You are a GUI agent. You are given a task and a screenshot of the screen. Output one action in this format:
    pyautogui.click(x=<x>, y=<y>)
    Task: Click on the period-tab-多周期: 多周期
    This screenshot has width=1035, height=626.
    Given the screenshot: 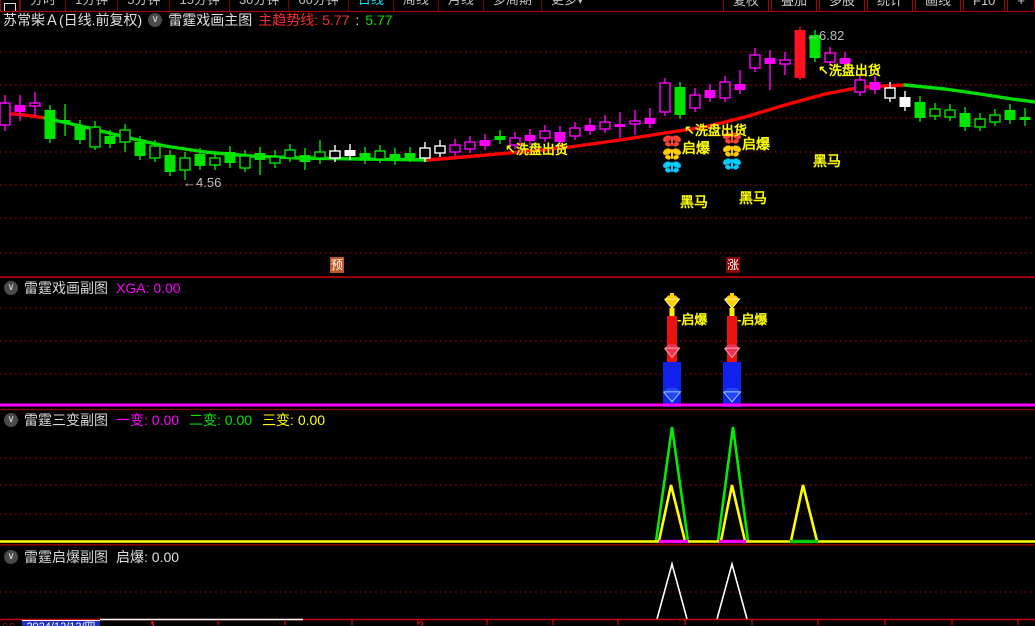 What is the action you would take?
    pyautogui.click(x=511, y=5)
    